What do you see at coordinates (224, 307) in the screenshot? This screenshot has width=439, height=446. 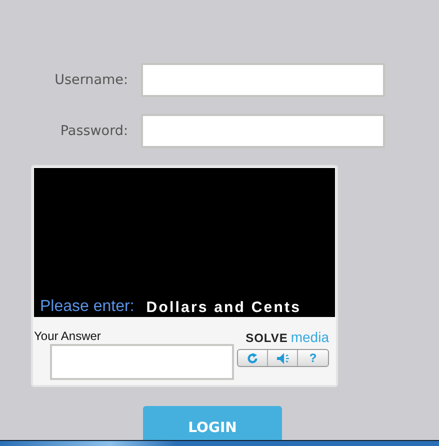 I see `captcha-challenge: Dollars and Cents` at bounding box center [224, 307].